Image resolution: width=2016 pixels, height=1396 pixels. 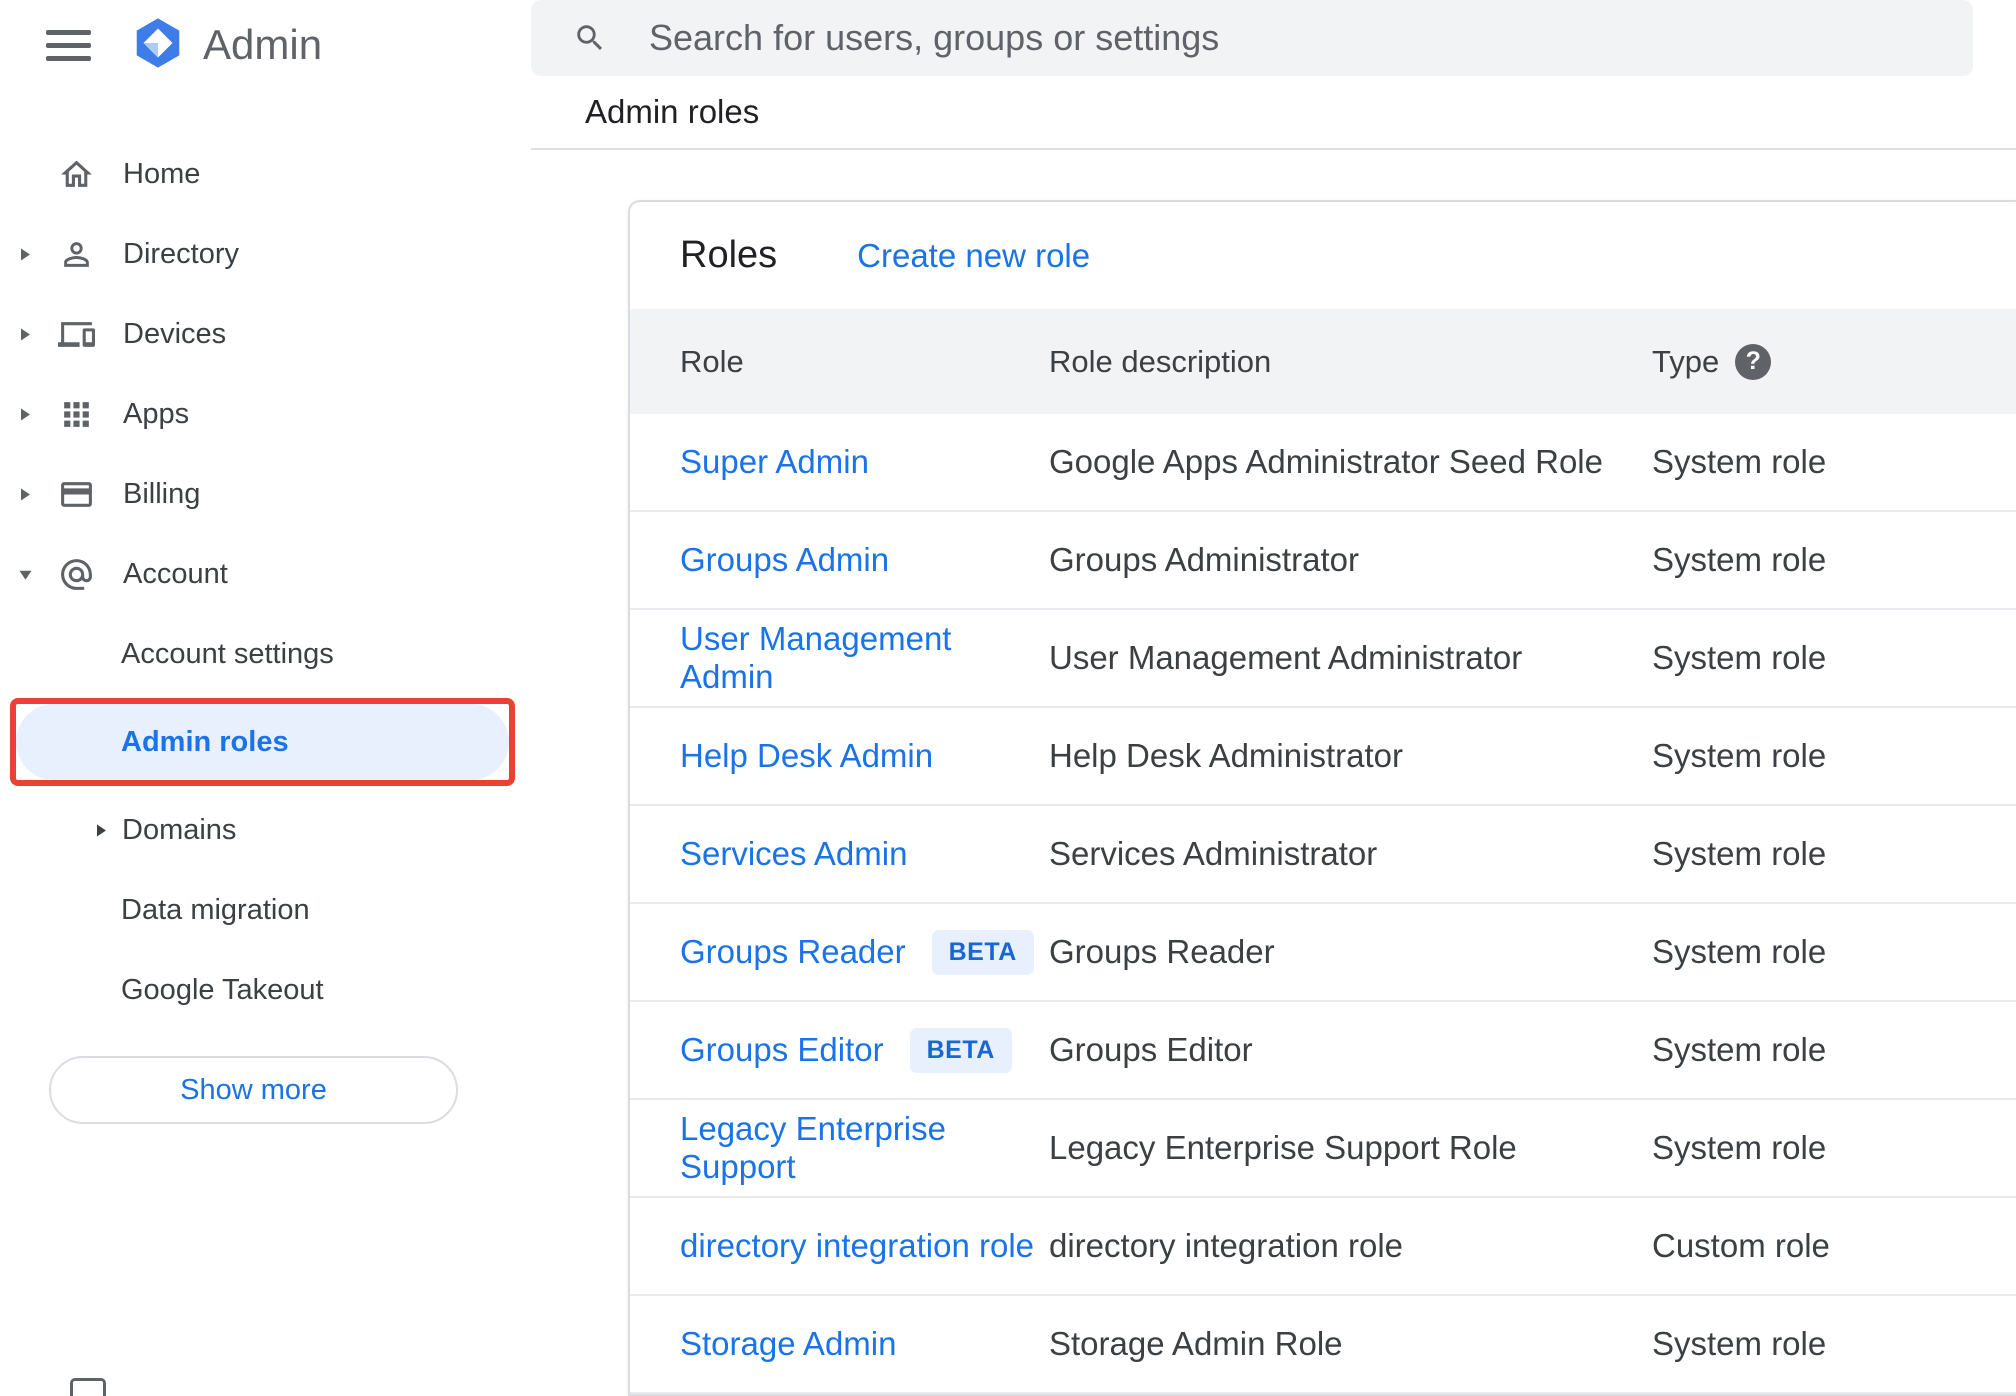 What do you see at coordinates (1213, 853) in the screenshot?
I see `role-description: Services Administrator` at bounding box center [1213, 853].